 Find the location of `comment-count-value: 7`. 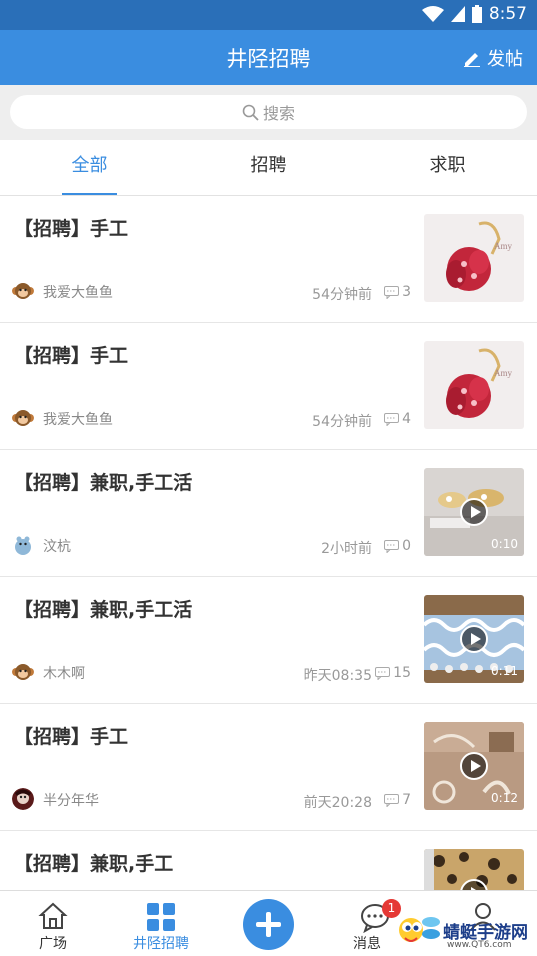

comment-count-value: 7 is located at coordinates (406, 800).